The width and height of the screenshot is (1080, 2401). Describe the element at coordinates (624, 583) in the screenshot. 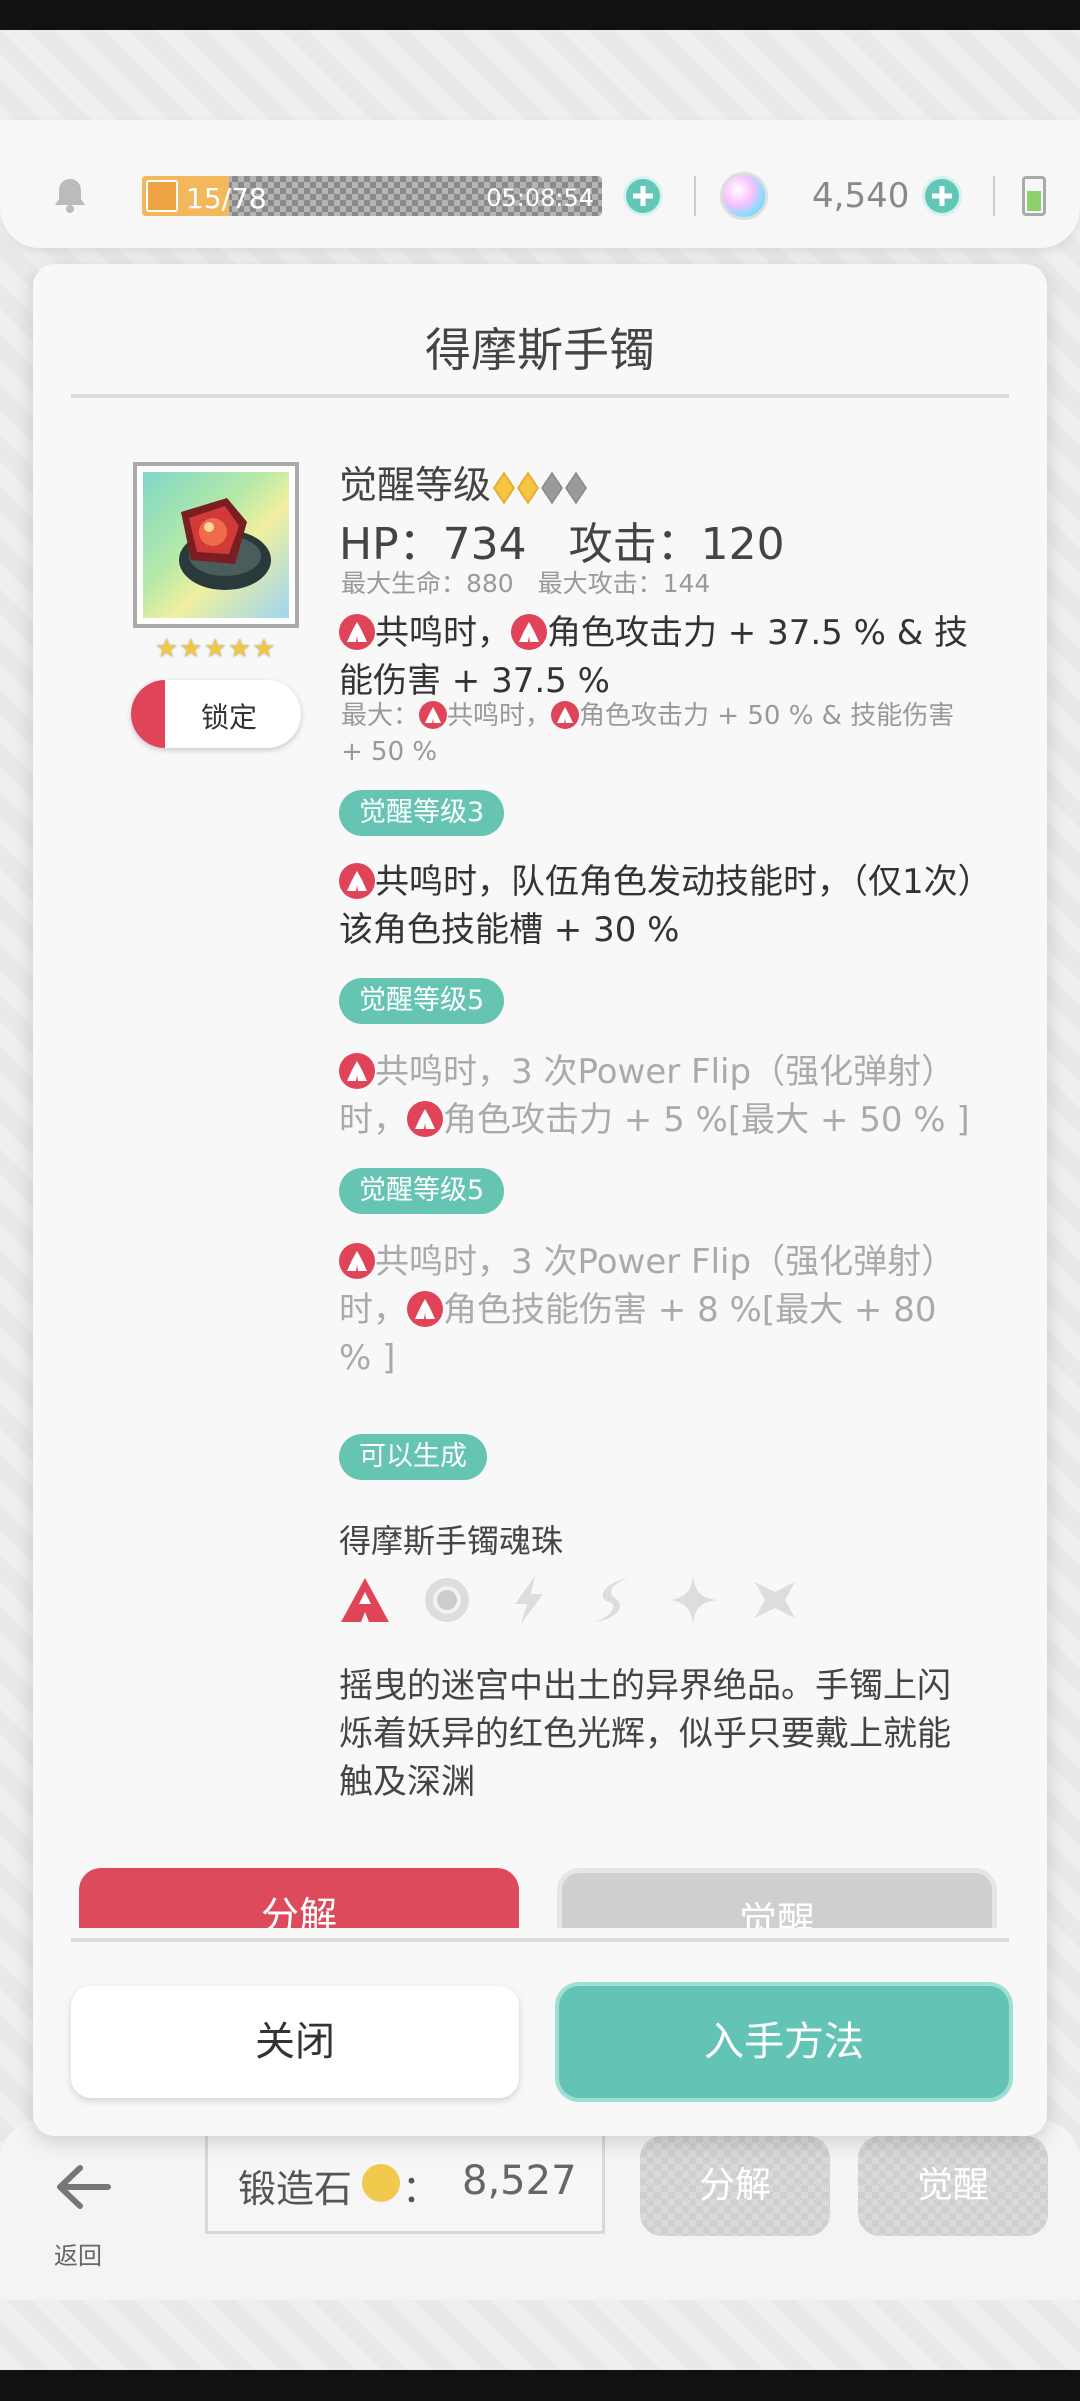

I see `max-atk: 最大攻击：144` at that location.